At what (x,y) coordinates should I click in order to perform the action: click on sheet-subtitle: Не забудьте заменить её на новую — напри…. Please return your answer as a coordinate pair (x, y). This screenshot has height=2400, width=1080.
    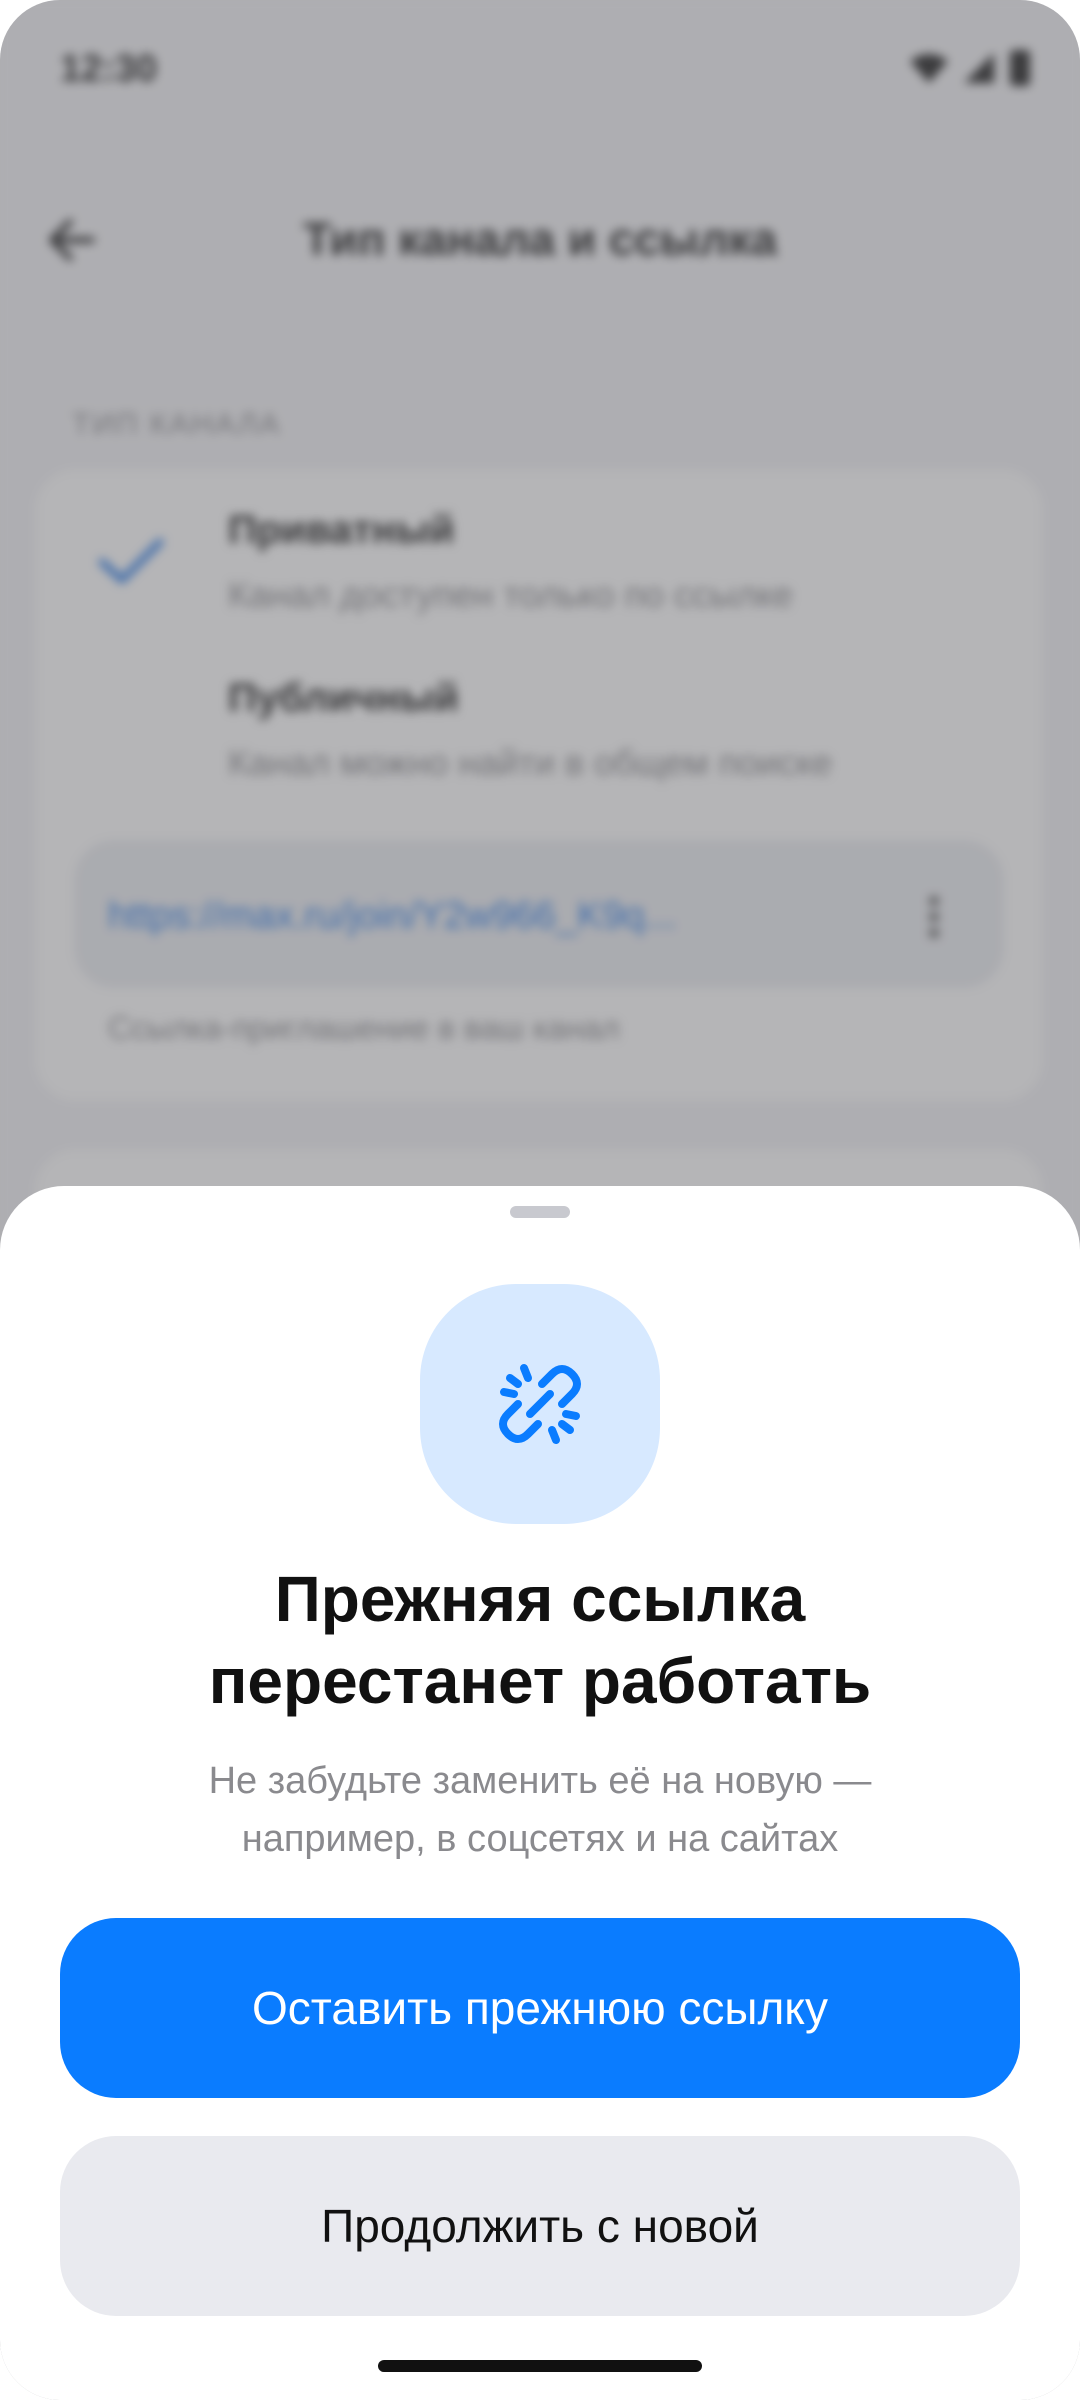
    Looking at the image, I should click on (540, 1810).